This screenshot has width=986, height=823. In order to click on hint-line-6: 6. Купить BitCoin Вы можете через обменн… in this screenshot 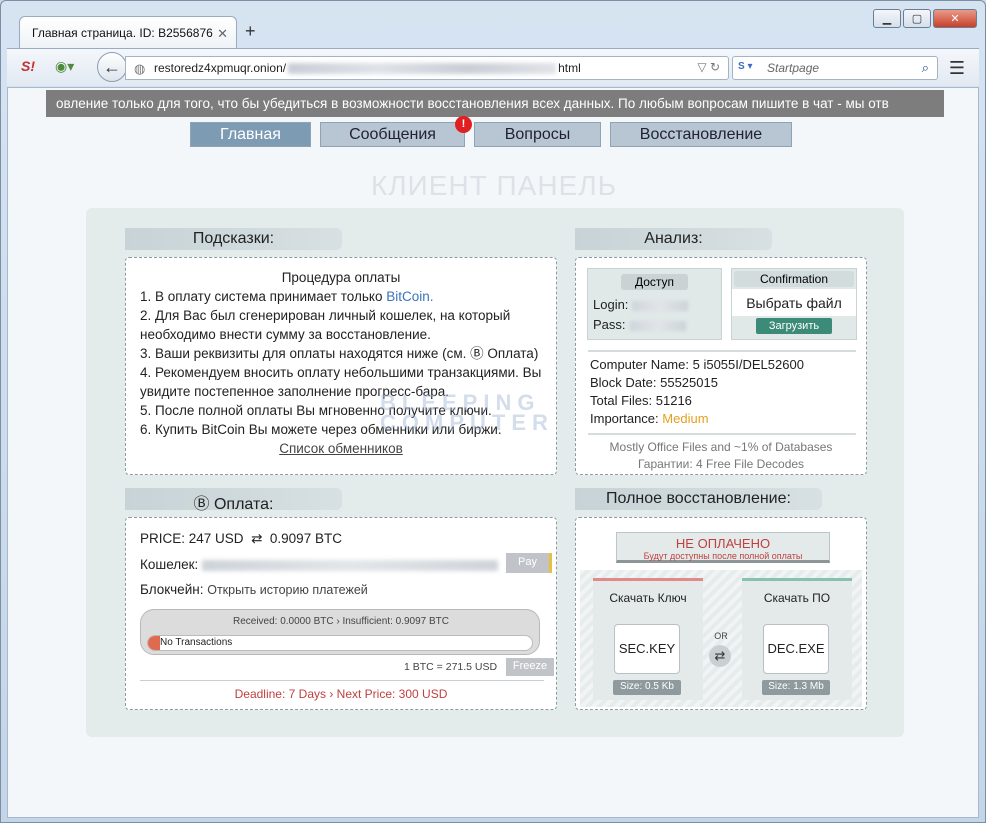, I will do `click(321, 429)`.